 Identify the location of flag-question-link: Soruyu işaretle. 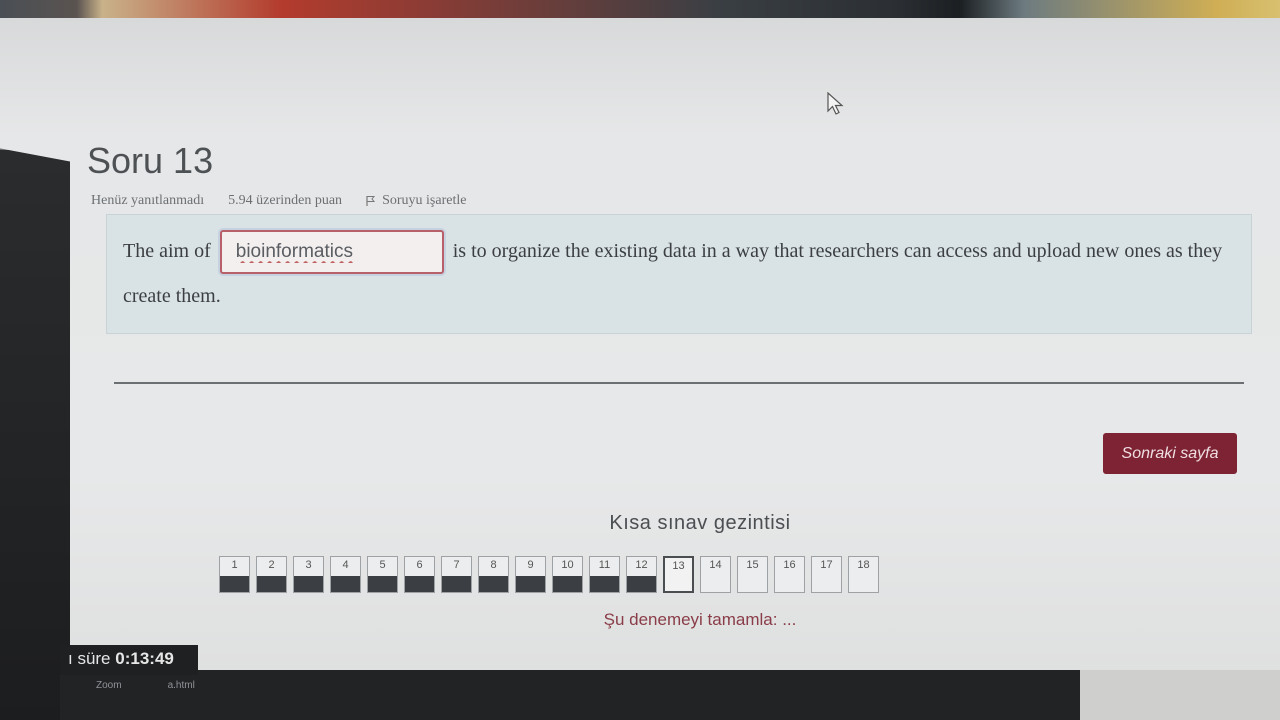
(416, 201).